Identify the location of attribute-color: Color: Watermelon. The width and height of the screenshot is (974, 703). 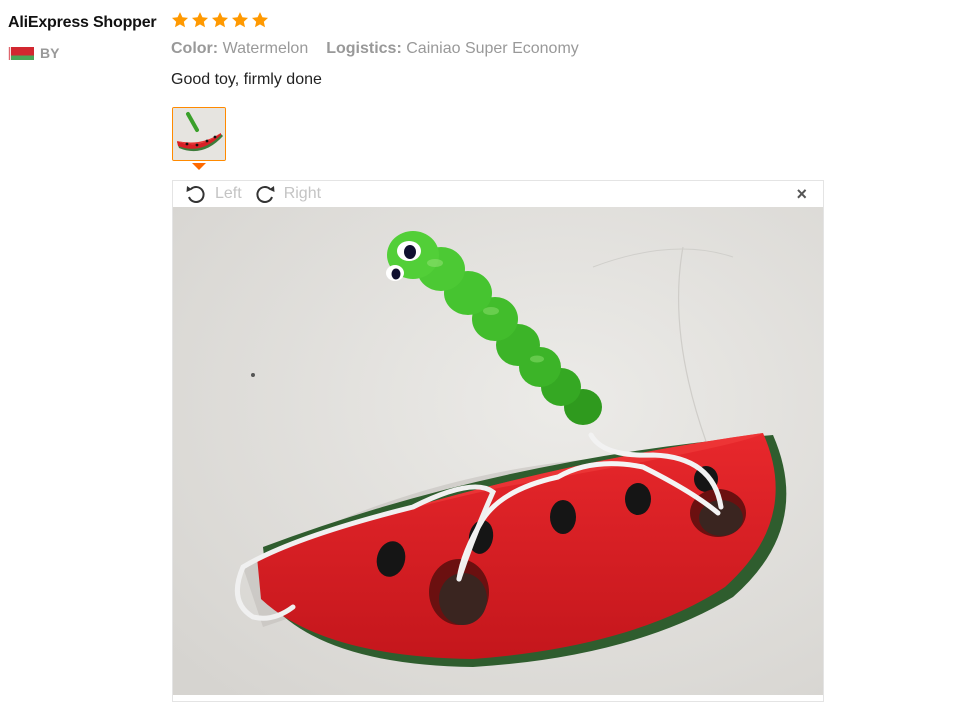
(239, 49).